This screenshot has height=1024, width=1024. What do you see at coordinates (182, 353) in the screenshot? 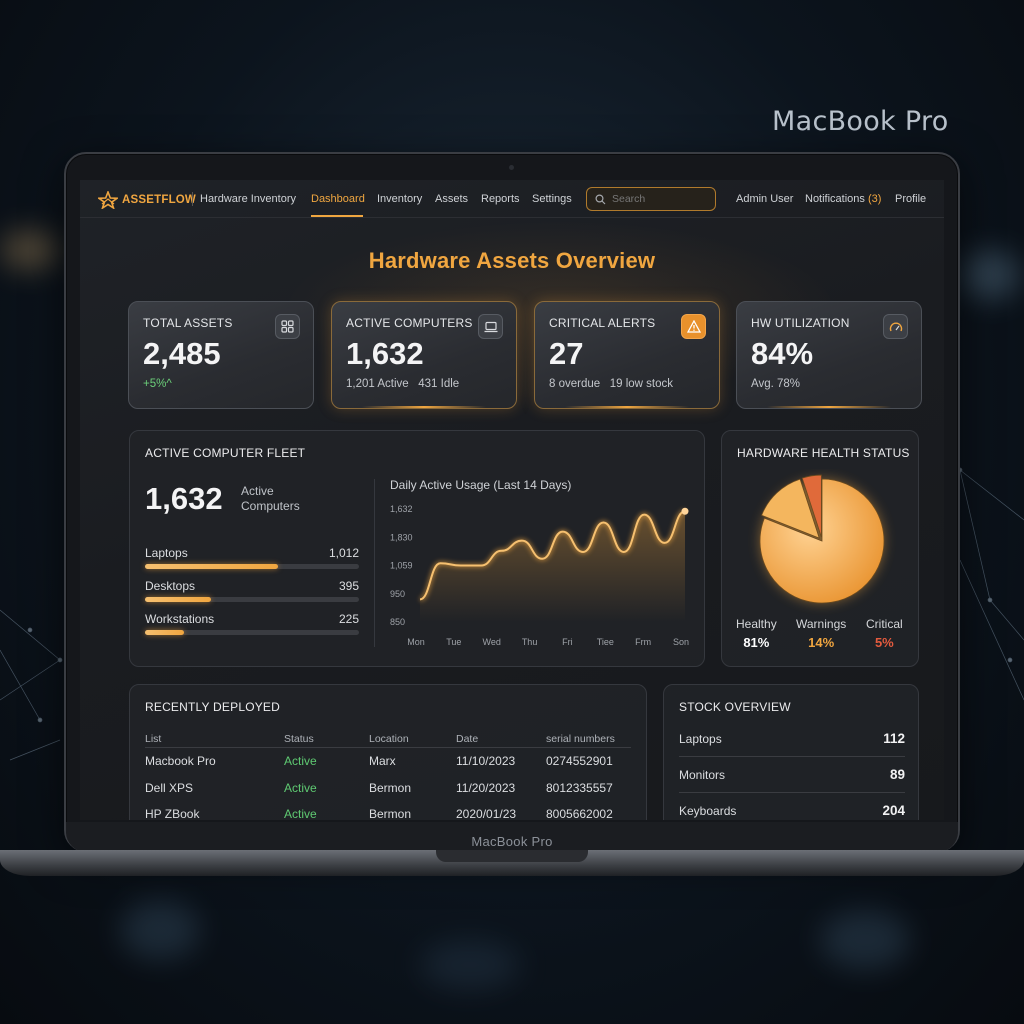
I see `stat-value: 2,485` at bounding box center [182, 353].